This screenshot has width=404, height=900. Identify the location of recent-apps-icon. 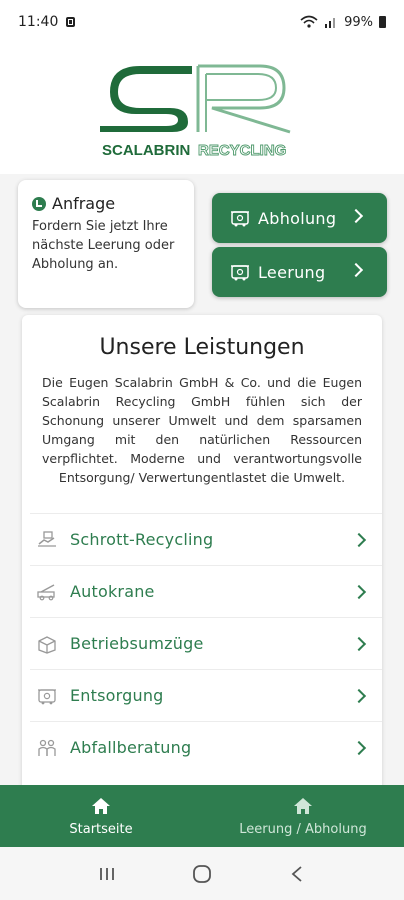
(107, 873).